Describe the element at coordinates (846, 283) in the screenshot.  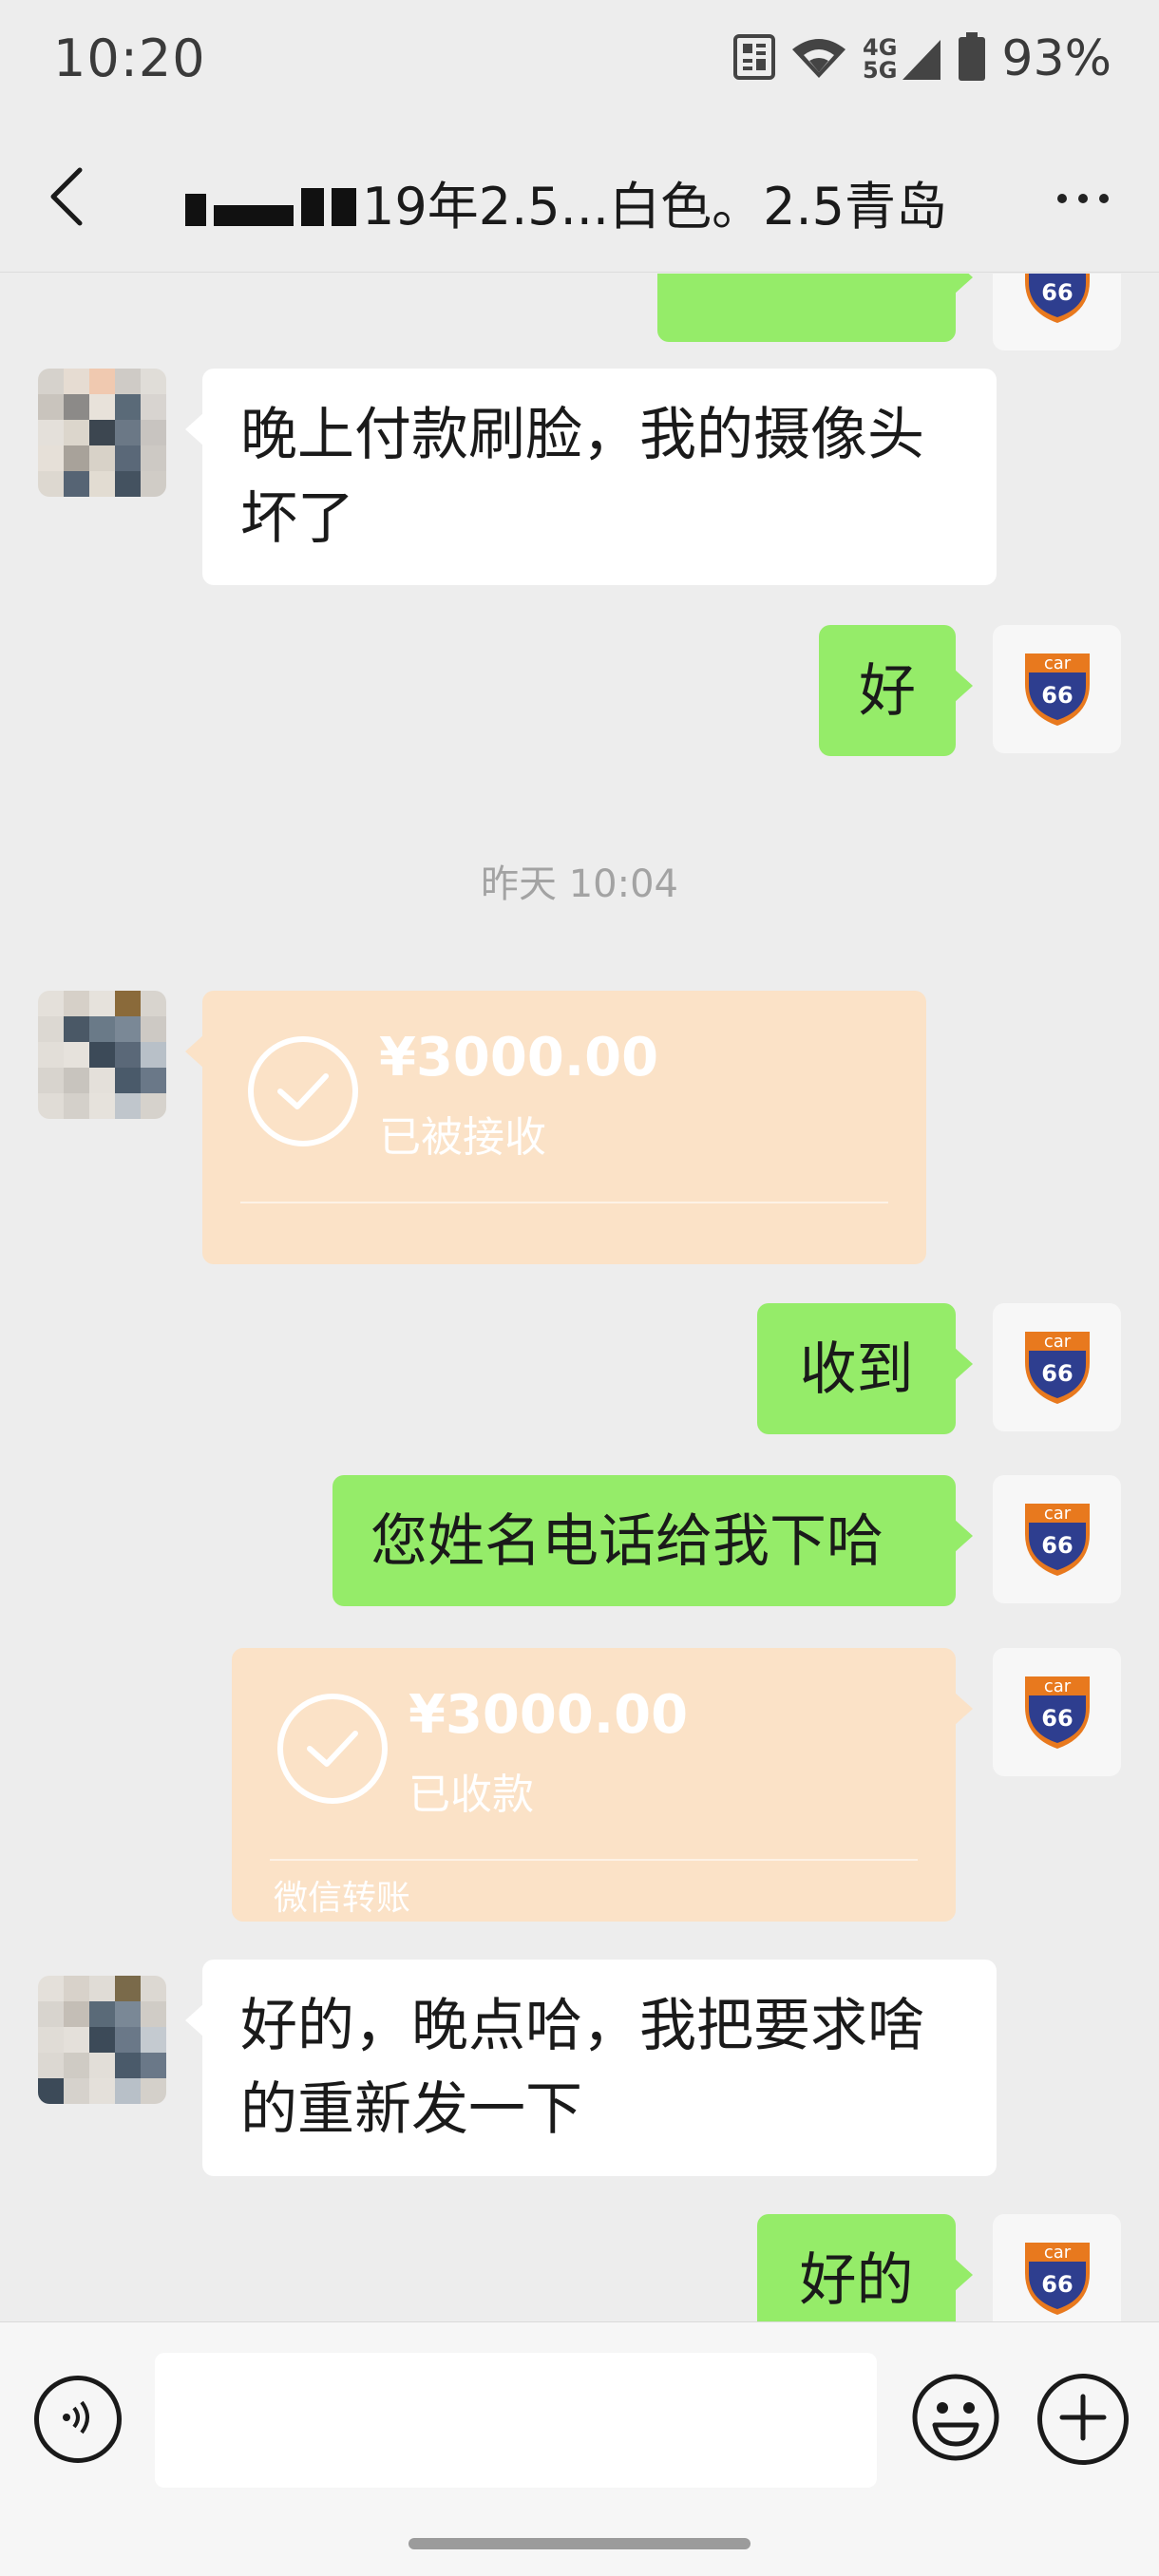
I see `voice-duration: 4"` at that location.